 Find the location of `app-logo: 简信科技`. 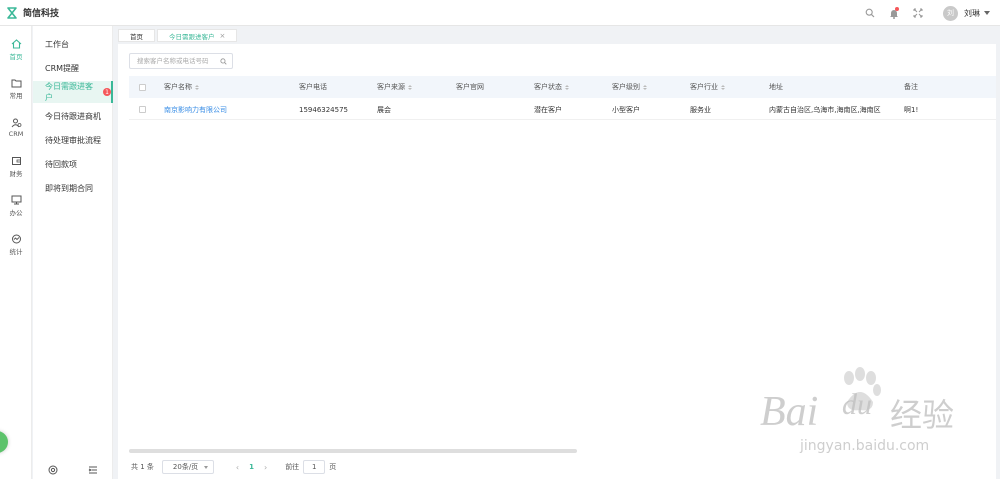

app-logo: 简信科技 is located at coordinates (29, 12).